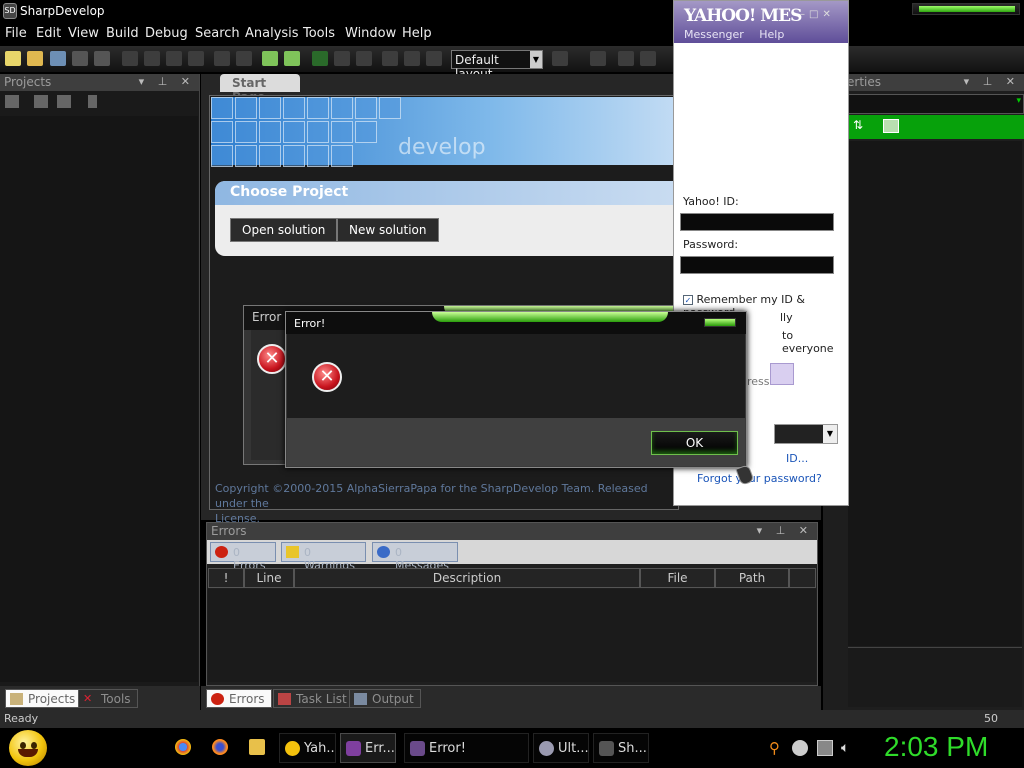 This screenshot has height=768, width=1024. Describe the element at coordinates (415, 557) in the screenshot. I see `messages-filter-button: 0 Messages` at that location.